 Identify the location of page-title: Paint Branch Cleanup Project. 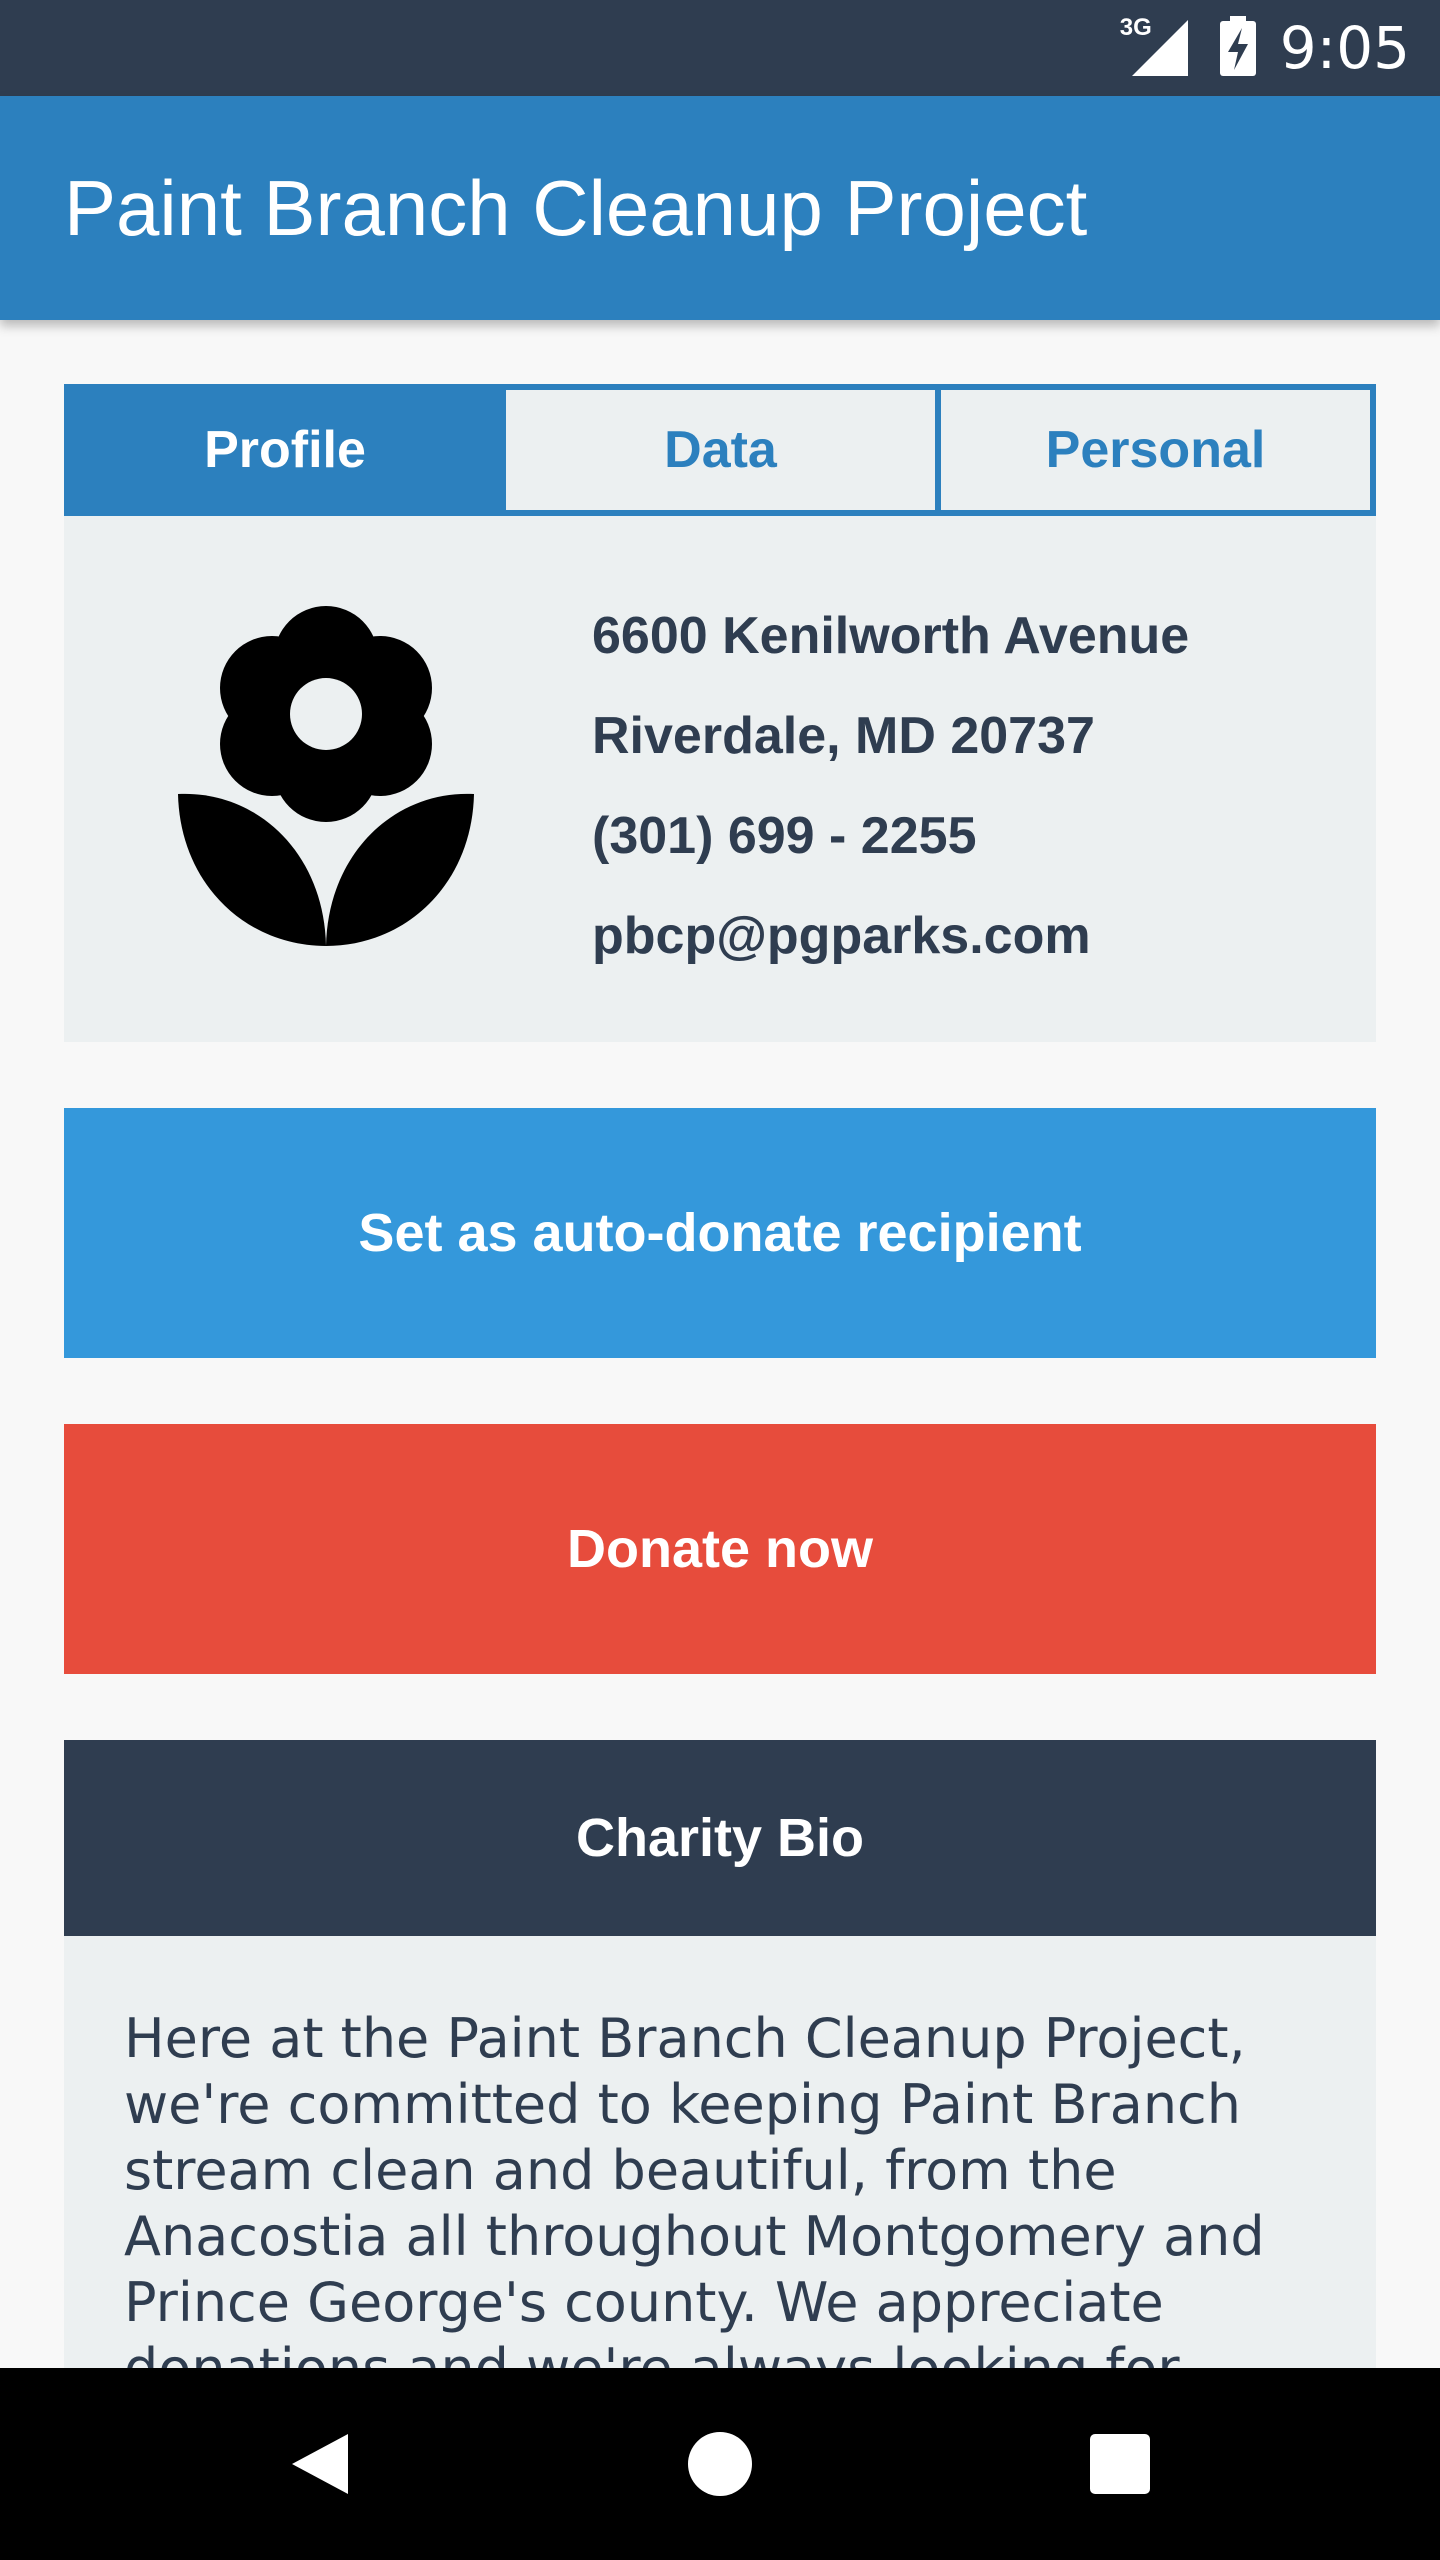
(576, 208).